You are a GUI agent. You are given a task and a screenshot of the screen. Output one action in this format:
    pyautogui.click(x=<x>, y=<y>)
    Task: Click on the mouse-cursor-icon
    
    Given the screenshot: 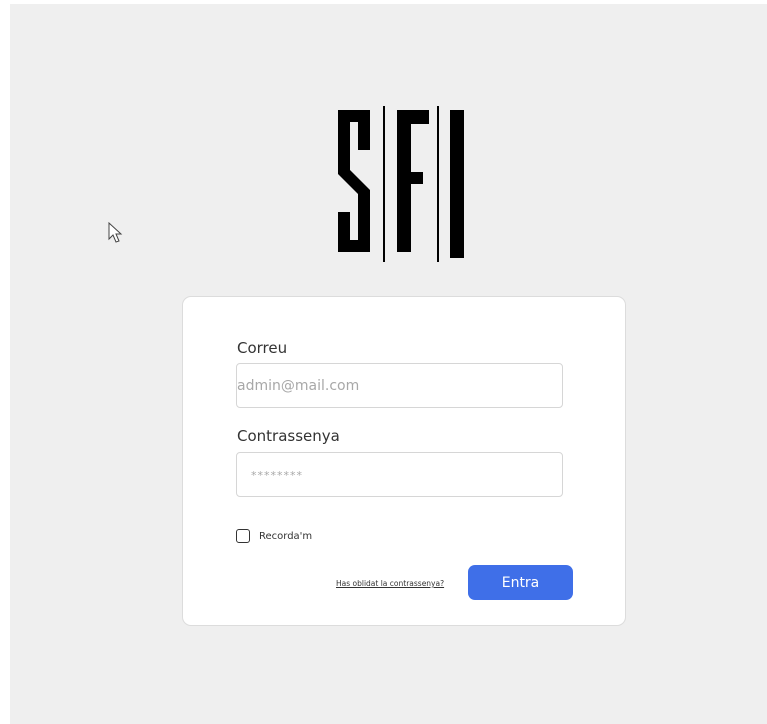 What is the action you would take?
    pyautogui.click(x=115, y=232)
    